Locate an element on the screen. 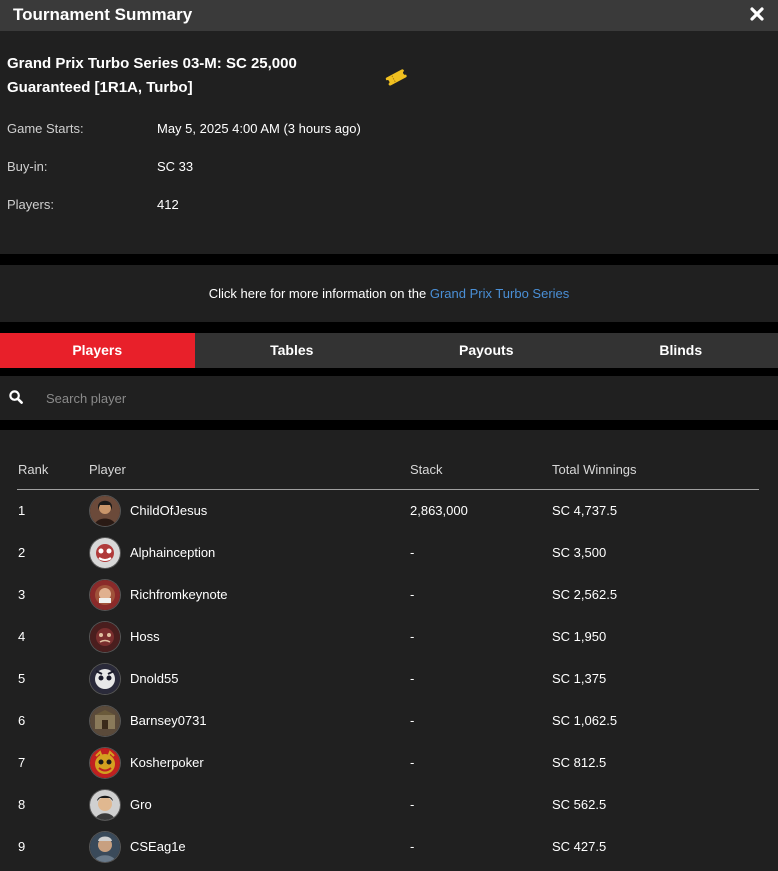  players-count-value: 412 is located at coordinates (168, 204).